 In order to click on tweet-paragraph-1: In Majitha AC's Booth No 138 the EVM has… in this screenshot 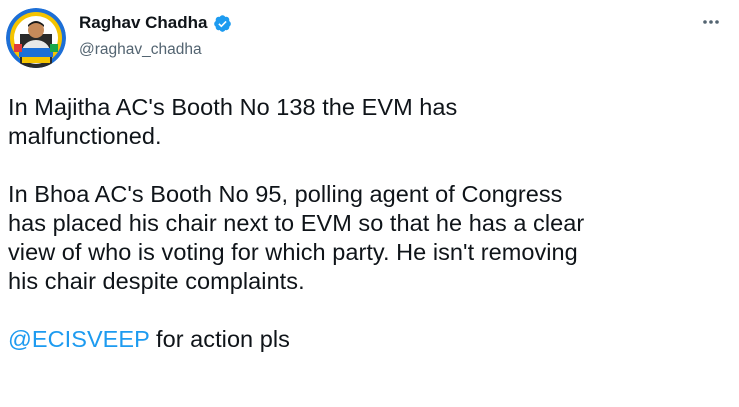, I will do `click(370, 122)`.